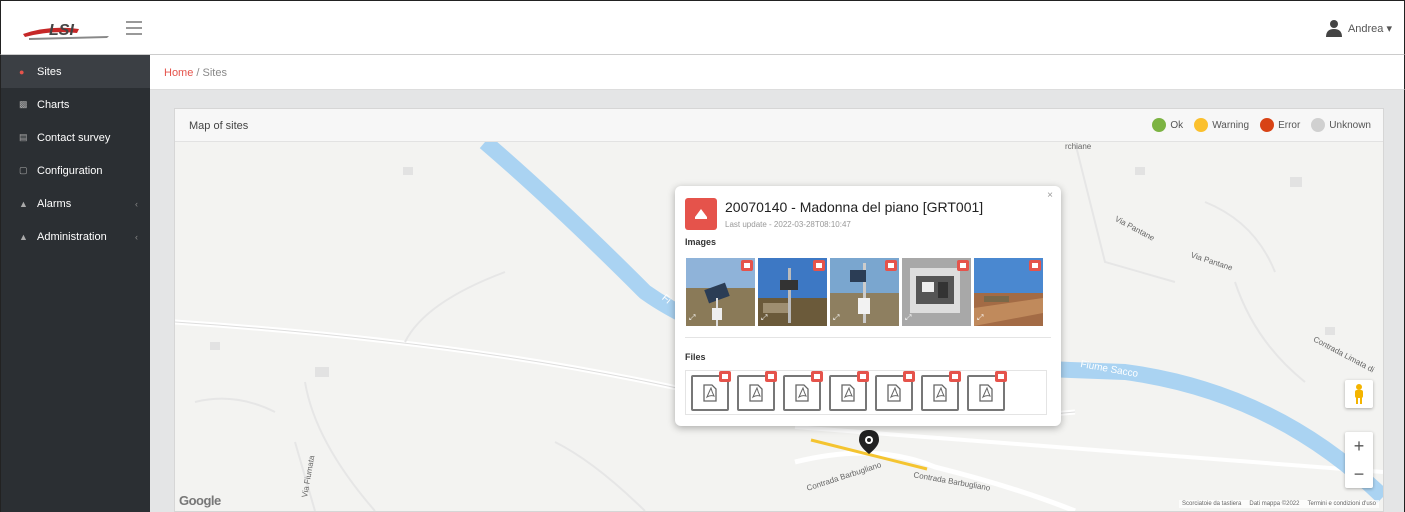 The height and width of the screenshot is (512, 1405). I want to click on sidebar-item-configuration: ▢ Configuration, so click(75, 170).